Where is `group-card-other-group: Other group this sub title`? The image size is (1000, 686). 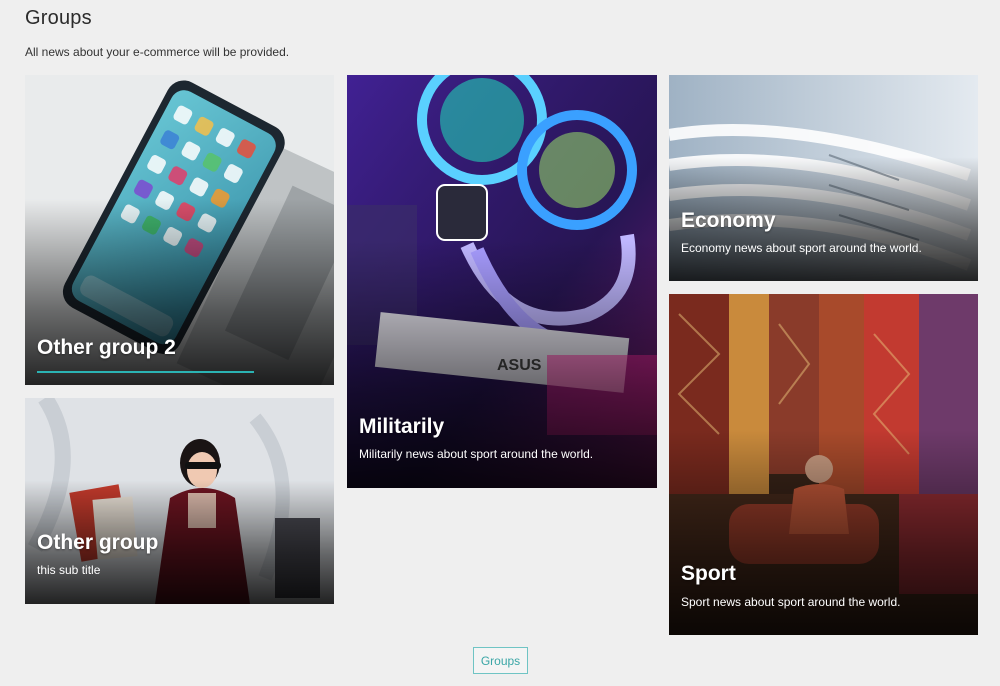 group-card-other-group: Other group this sub title is located at coordinates (179, 501).